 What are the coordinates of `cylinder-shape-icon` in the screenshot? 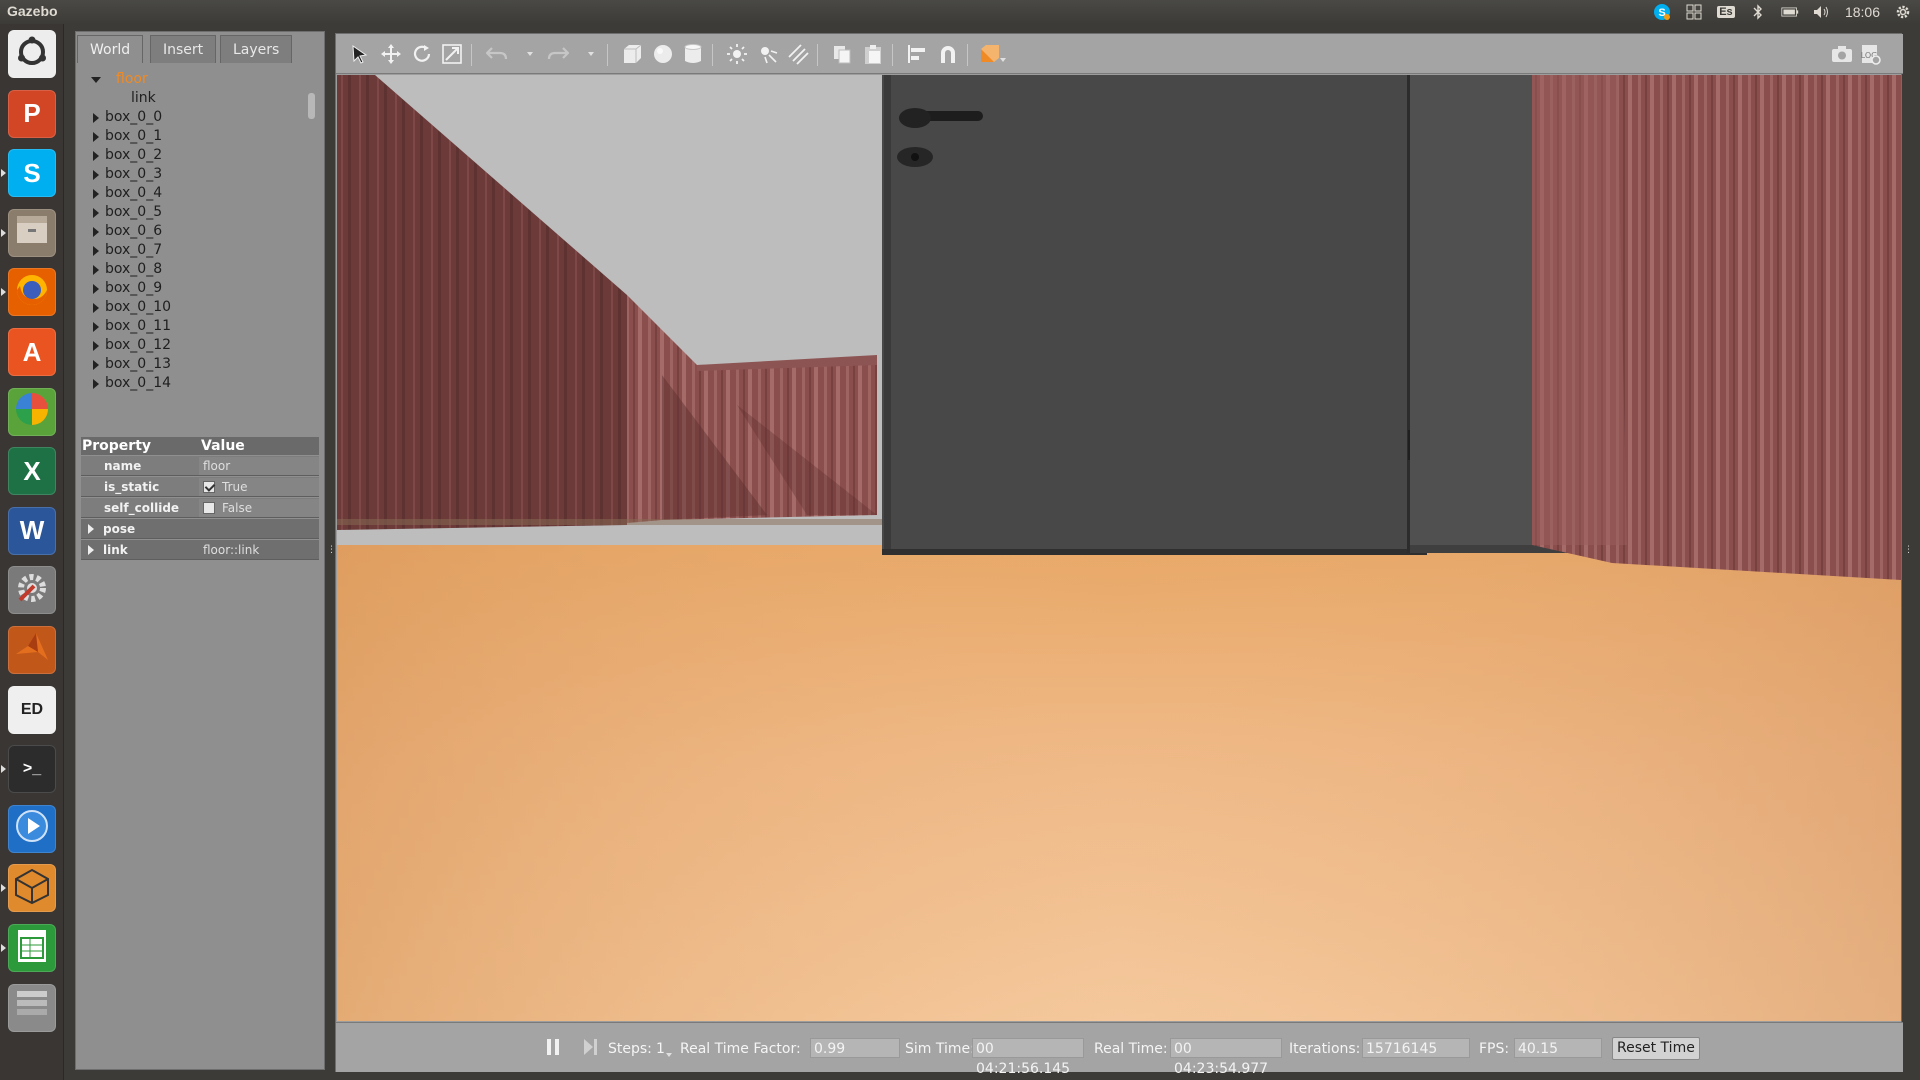 It's located at (693, 54).